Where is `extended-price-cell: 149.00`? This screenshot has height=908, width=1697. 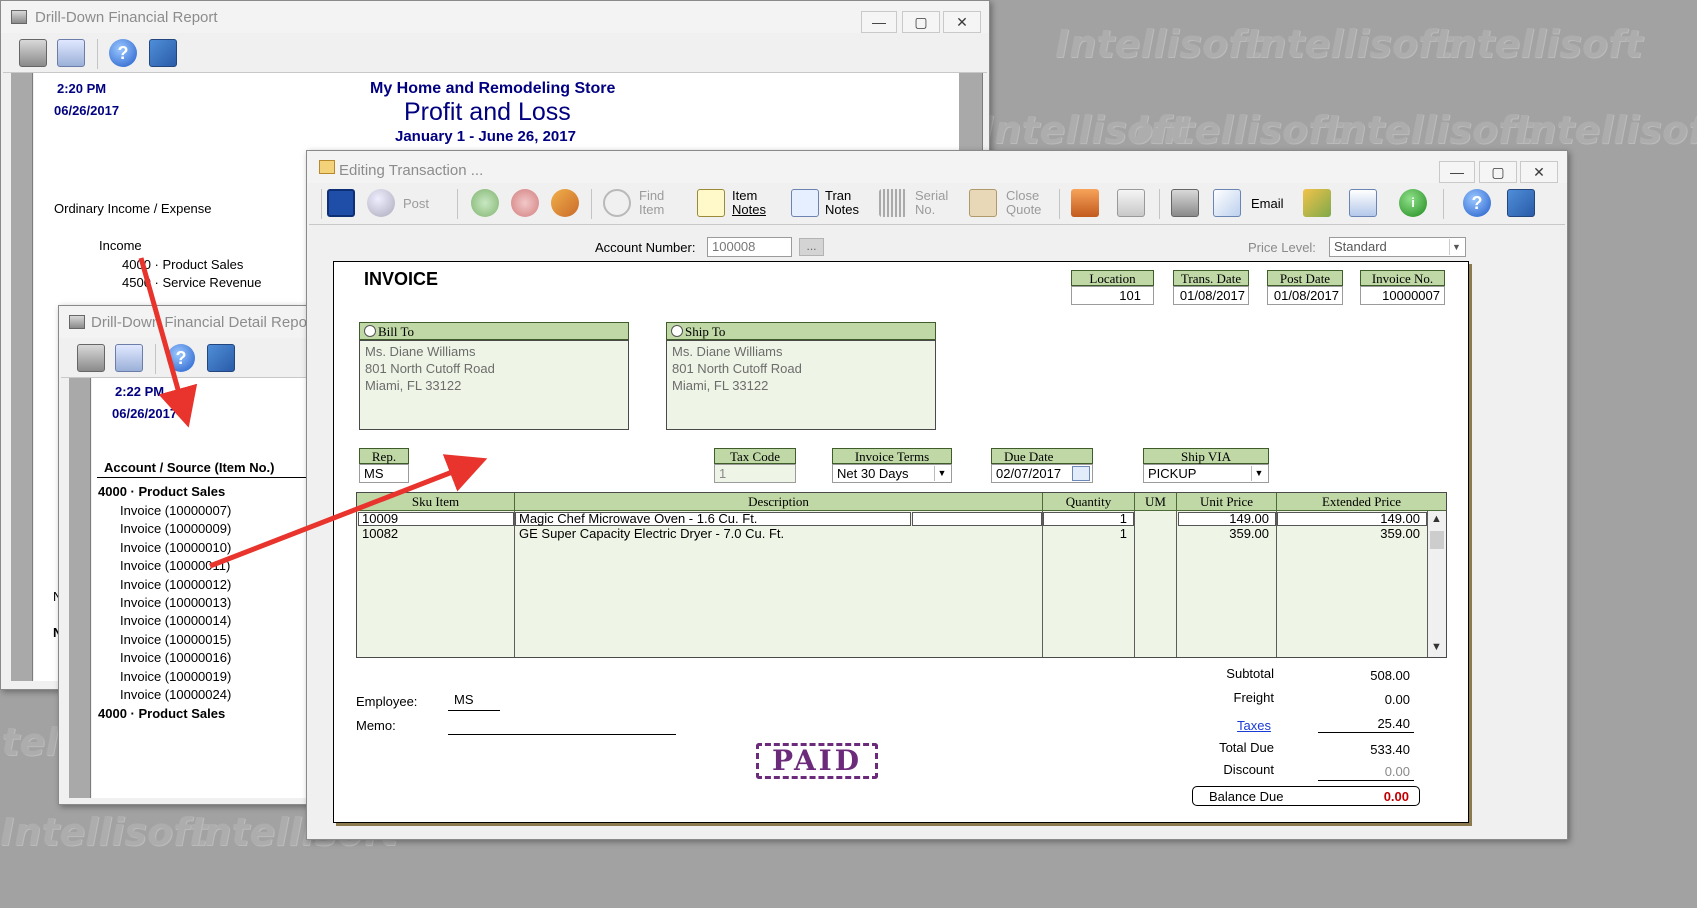
extended-price-cell: 149.00 is located at coordinates (1348, 519).